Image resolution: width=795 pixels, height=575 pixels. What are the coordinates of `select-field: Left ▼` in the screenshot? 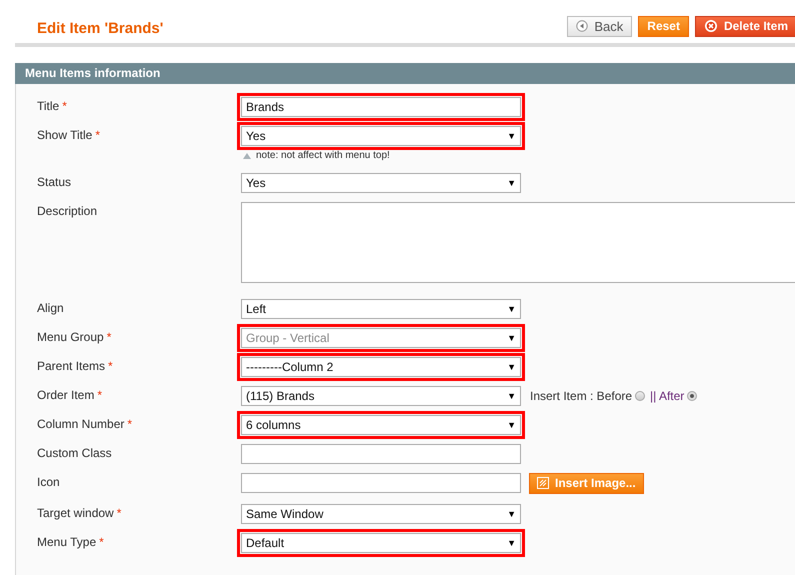 It's located at (381, 309).